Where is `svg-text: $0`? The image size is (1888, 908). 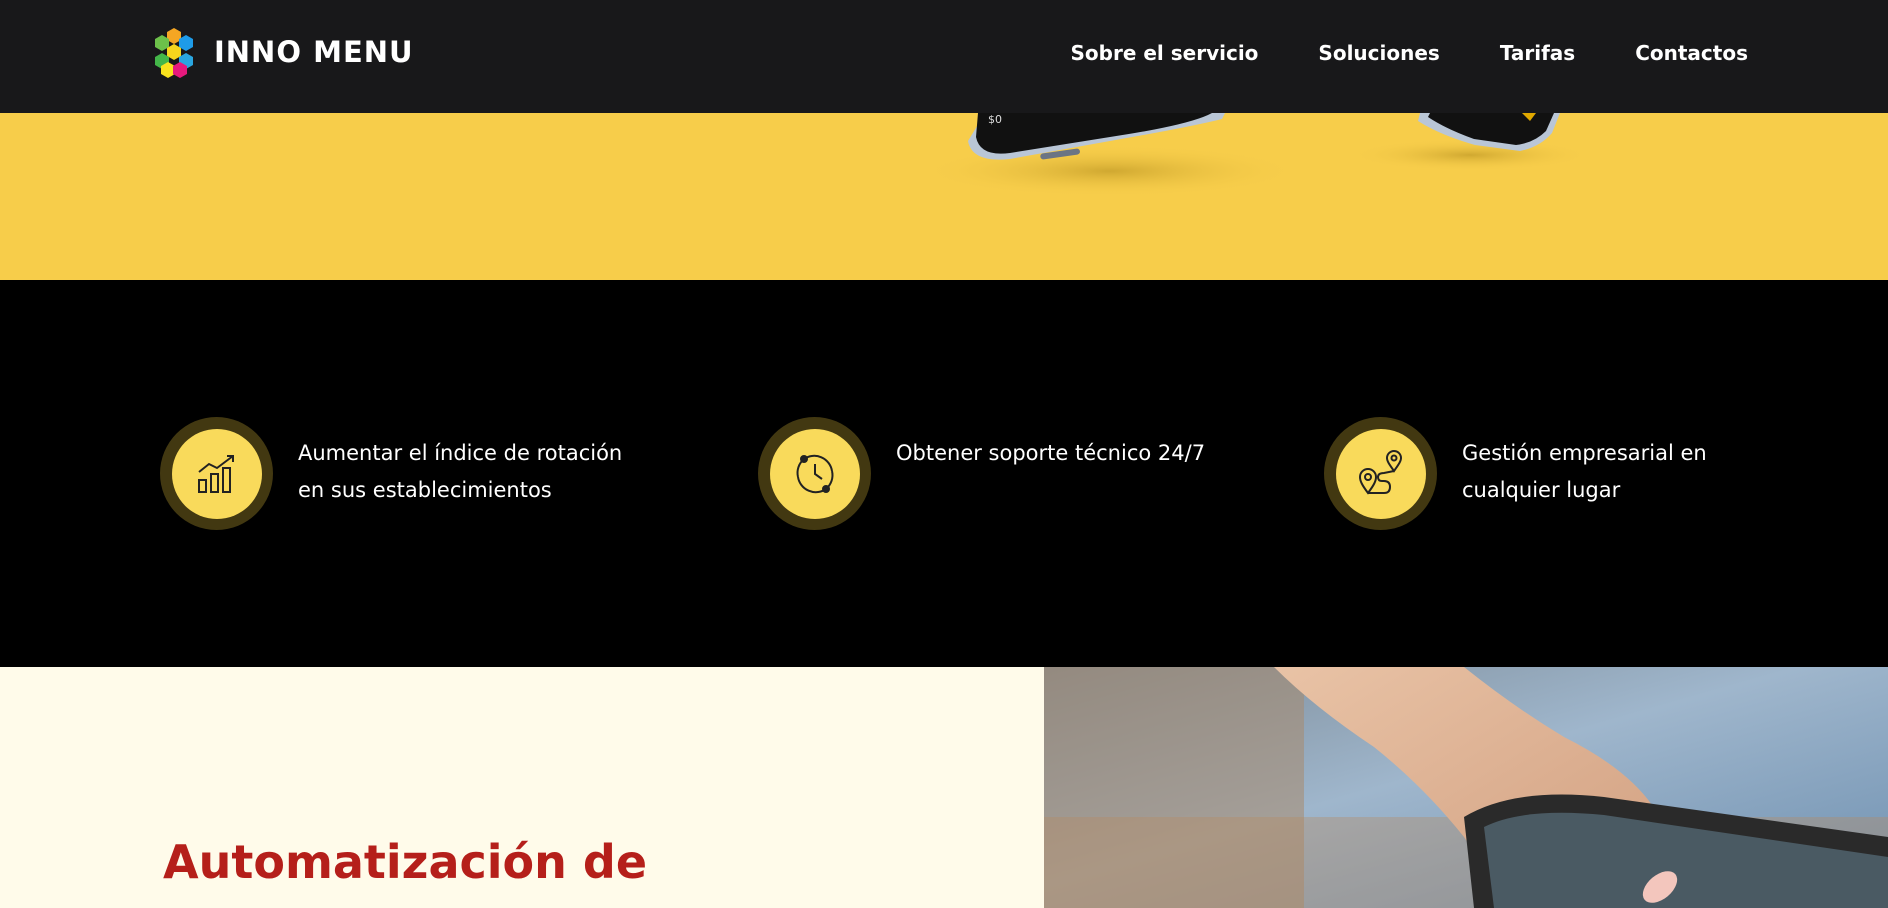 svg-text: $0 is located at coordinates (995, 119).